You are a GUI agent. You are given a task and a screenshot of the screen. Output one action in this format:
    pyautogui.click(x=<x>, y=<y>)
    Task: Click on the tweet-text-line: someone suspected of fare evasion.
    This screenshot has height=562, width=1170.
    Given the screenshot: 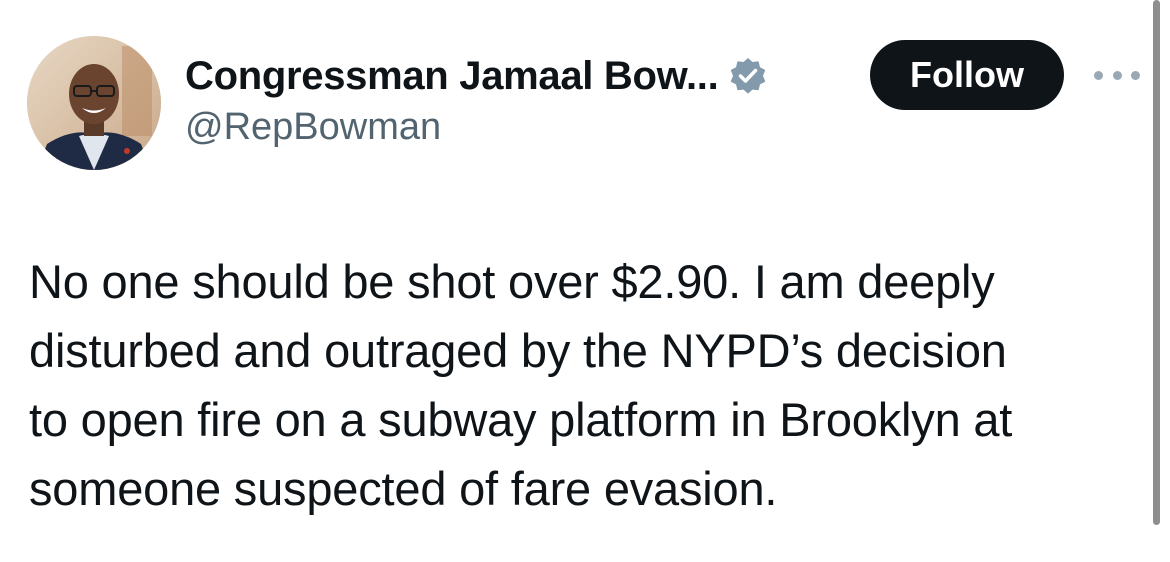 What is the action you would take?
    pyautogui.click(x=403, y=488)
    